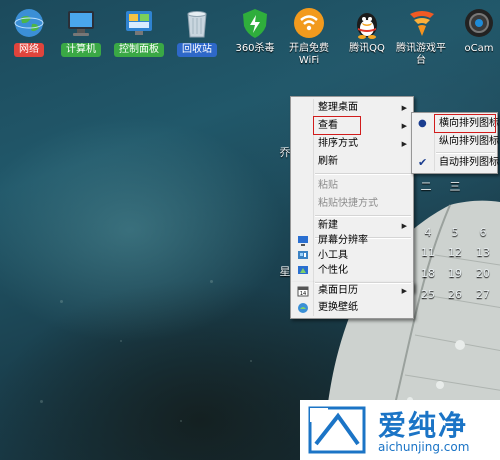  I want to click on calendar-date: 13, so click(483, 252).